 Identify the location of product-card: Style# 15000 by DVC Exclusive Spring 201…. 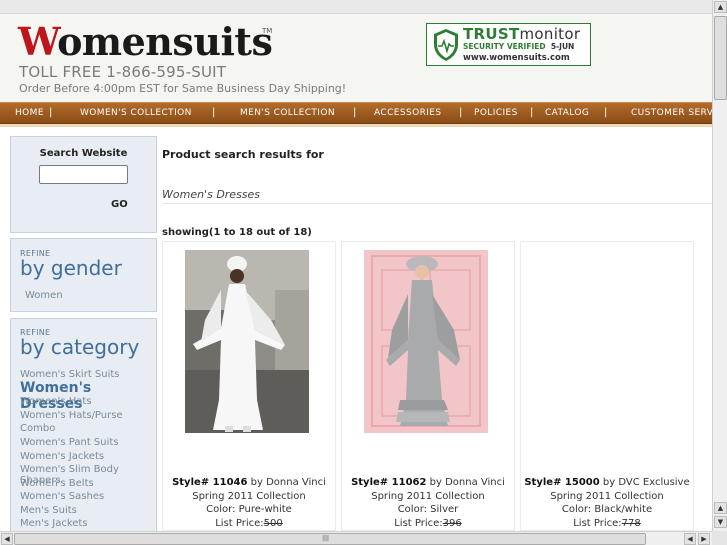
(607, 386).